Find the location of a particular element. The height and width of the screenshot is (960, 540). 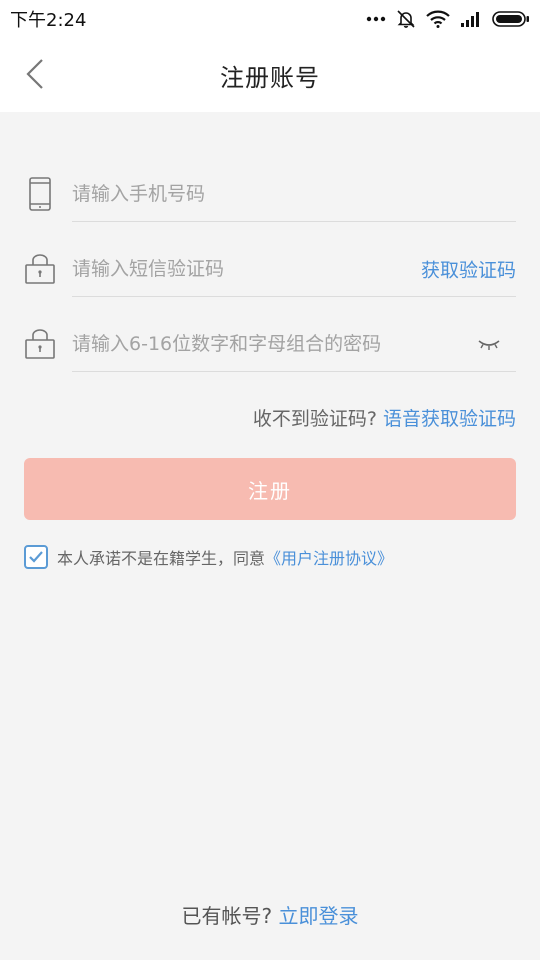

agreement-link: 《用户注册协议》 is located at coordinates (329, 557).